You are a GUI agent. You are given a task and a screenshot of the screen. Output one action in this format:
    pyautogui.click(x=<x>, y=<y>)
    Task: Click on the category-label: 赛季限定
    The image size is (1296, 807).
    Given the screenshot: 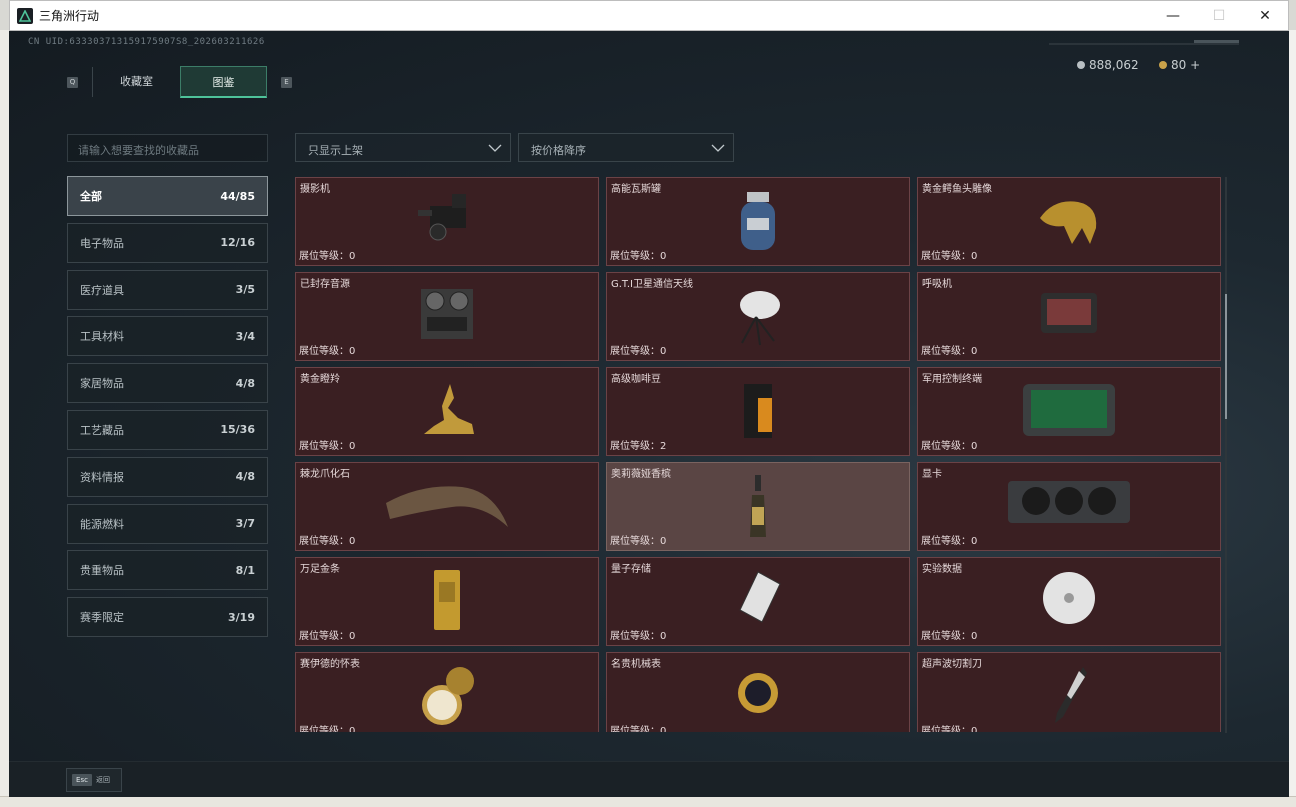 What is the action you would take?
    pyautogui.click(x=102, y=618)
    